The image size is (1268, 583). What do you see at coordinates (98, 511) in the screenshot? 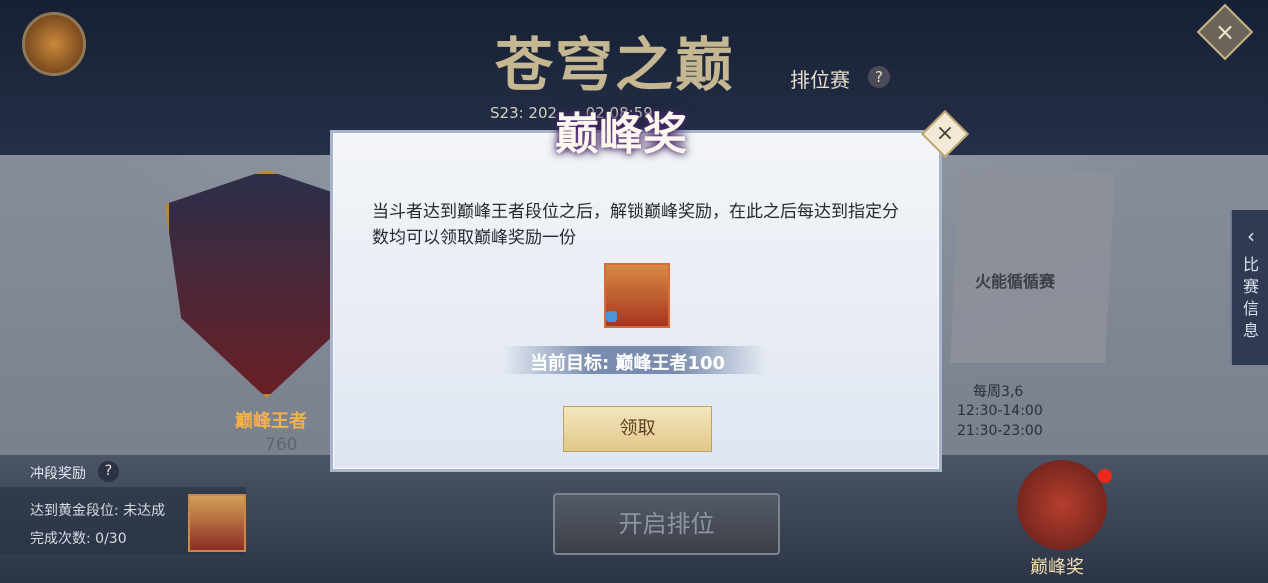
I see `rush-condition: 达到黄金段位: 未达成` at bounding box center [98, 511].